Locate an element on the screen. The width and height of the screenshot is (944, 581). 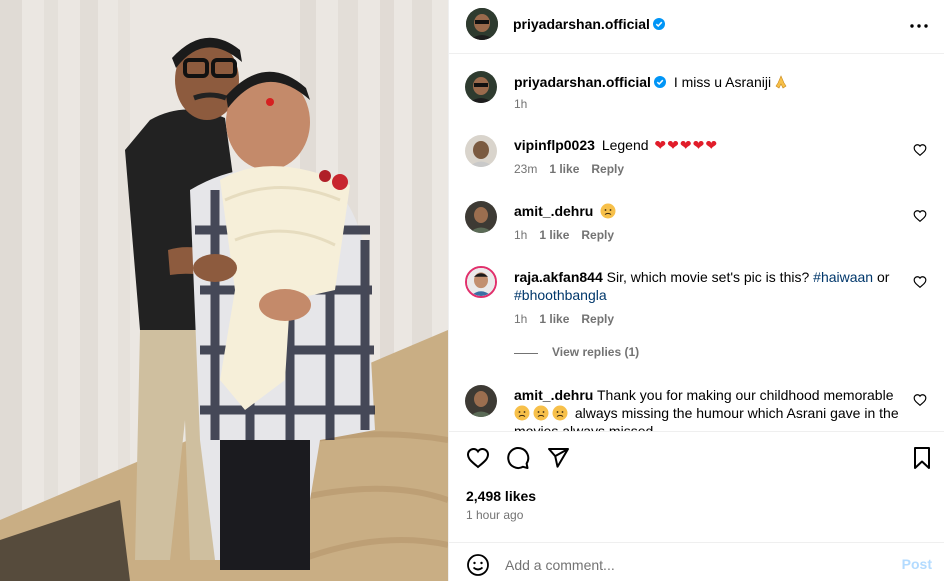
comment-composer: Post is located at coordinates (696, 561).